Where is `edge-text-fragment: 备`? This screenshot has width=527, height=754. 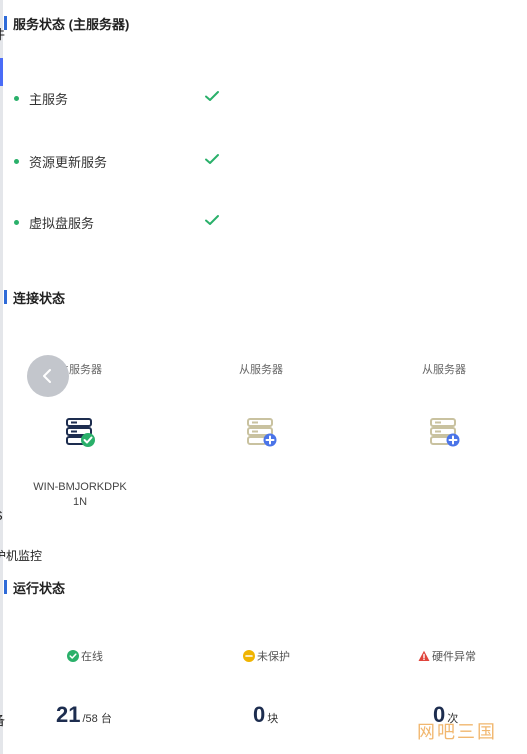
edge-text-fragment: 备 is located at coordinates (2, 719).